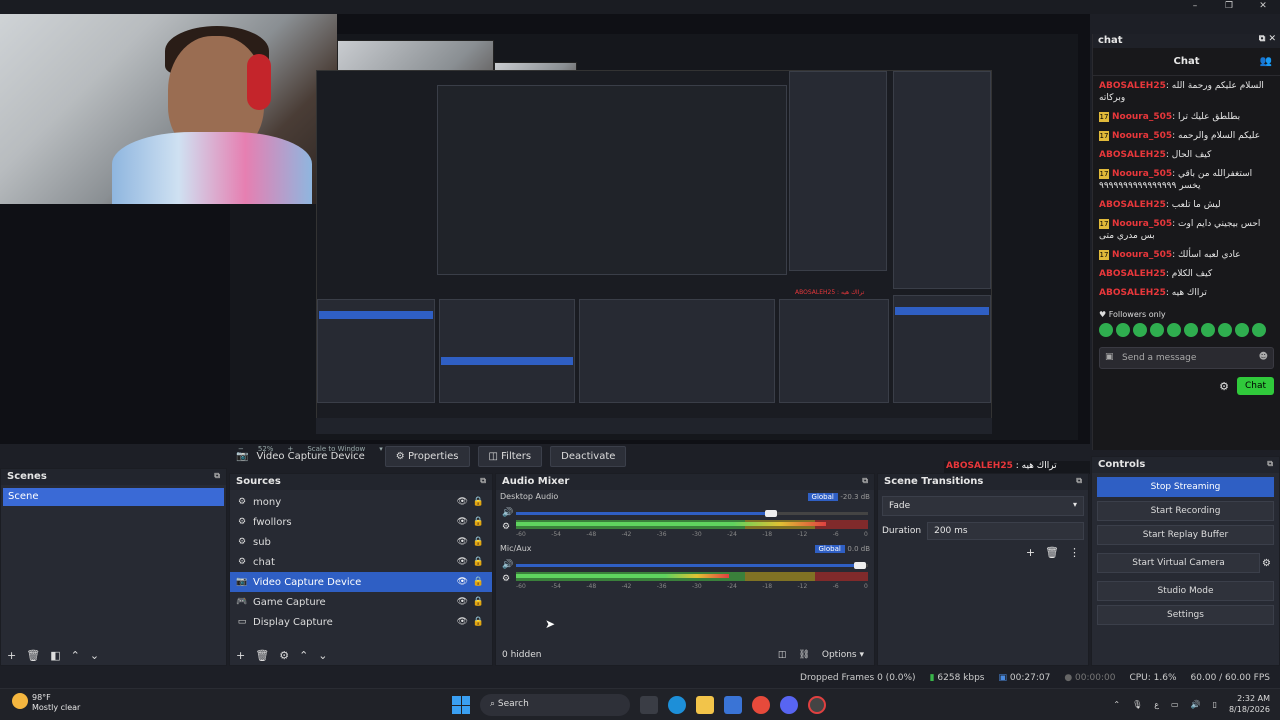  I want to click on mic-icon: 🎙, so click(1137, 704).